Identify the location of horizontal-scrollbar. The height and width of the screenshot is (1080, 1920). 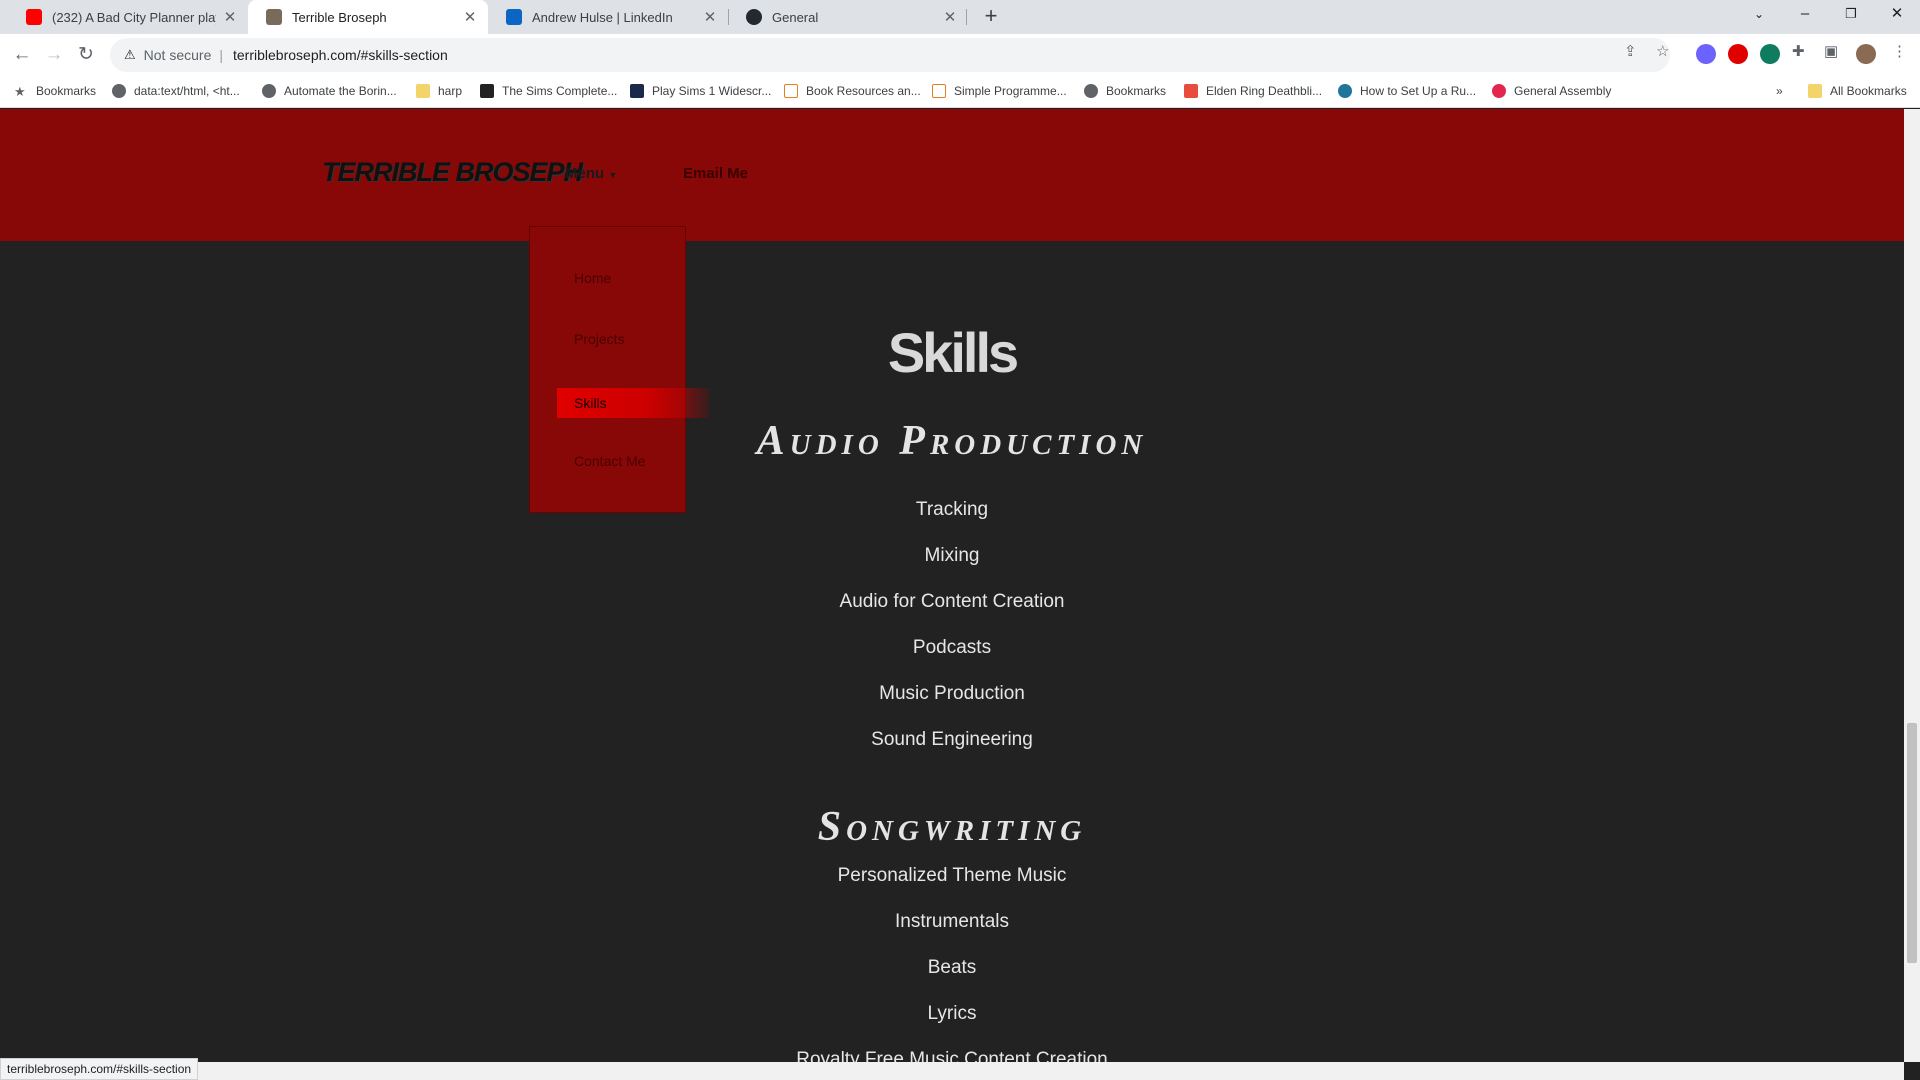
(952, 1071).